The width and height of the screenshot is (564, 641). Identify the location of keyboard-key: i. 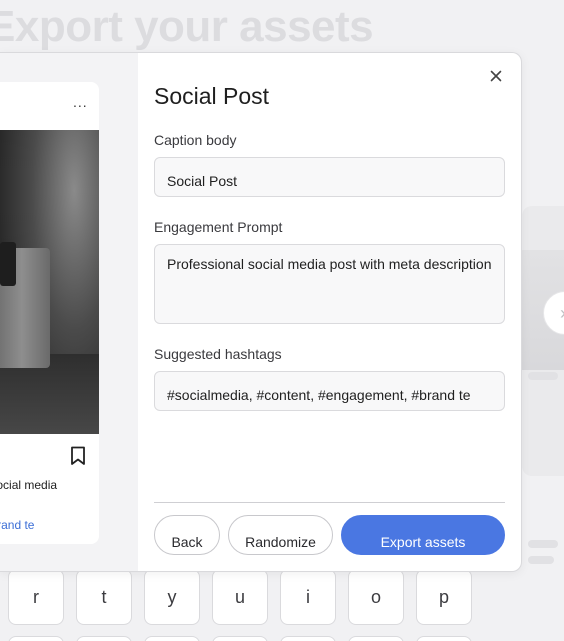
(308, 597).